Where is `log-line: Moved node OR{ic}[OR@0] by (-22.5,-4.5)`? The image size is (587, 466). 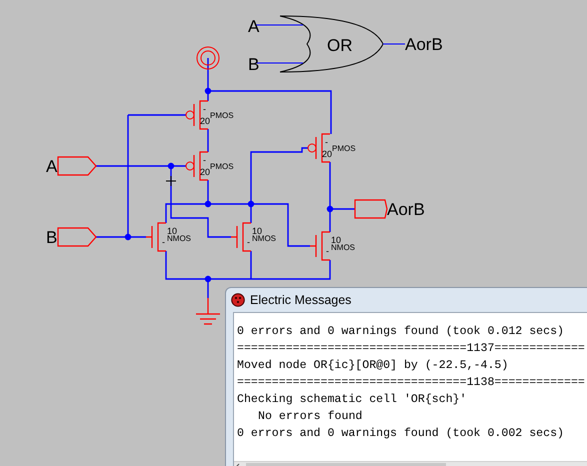
log-line: Moved node OR{ic}[OR@0] by (-22.5,-4.5) is located at coordinates (372, 366).